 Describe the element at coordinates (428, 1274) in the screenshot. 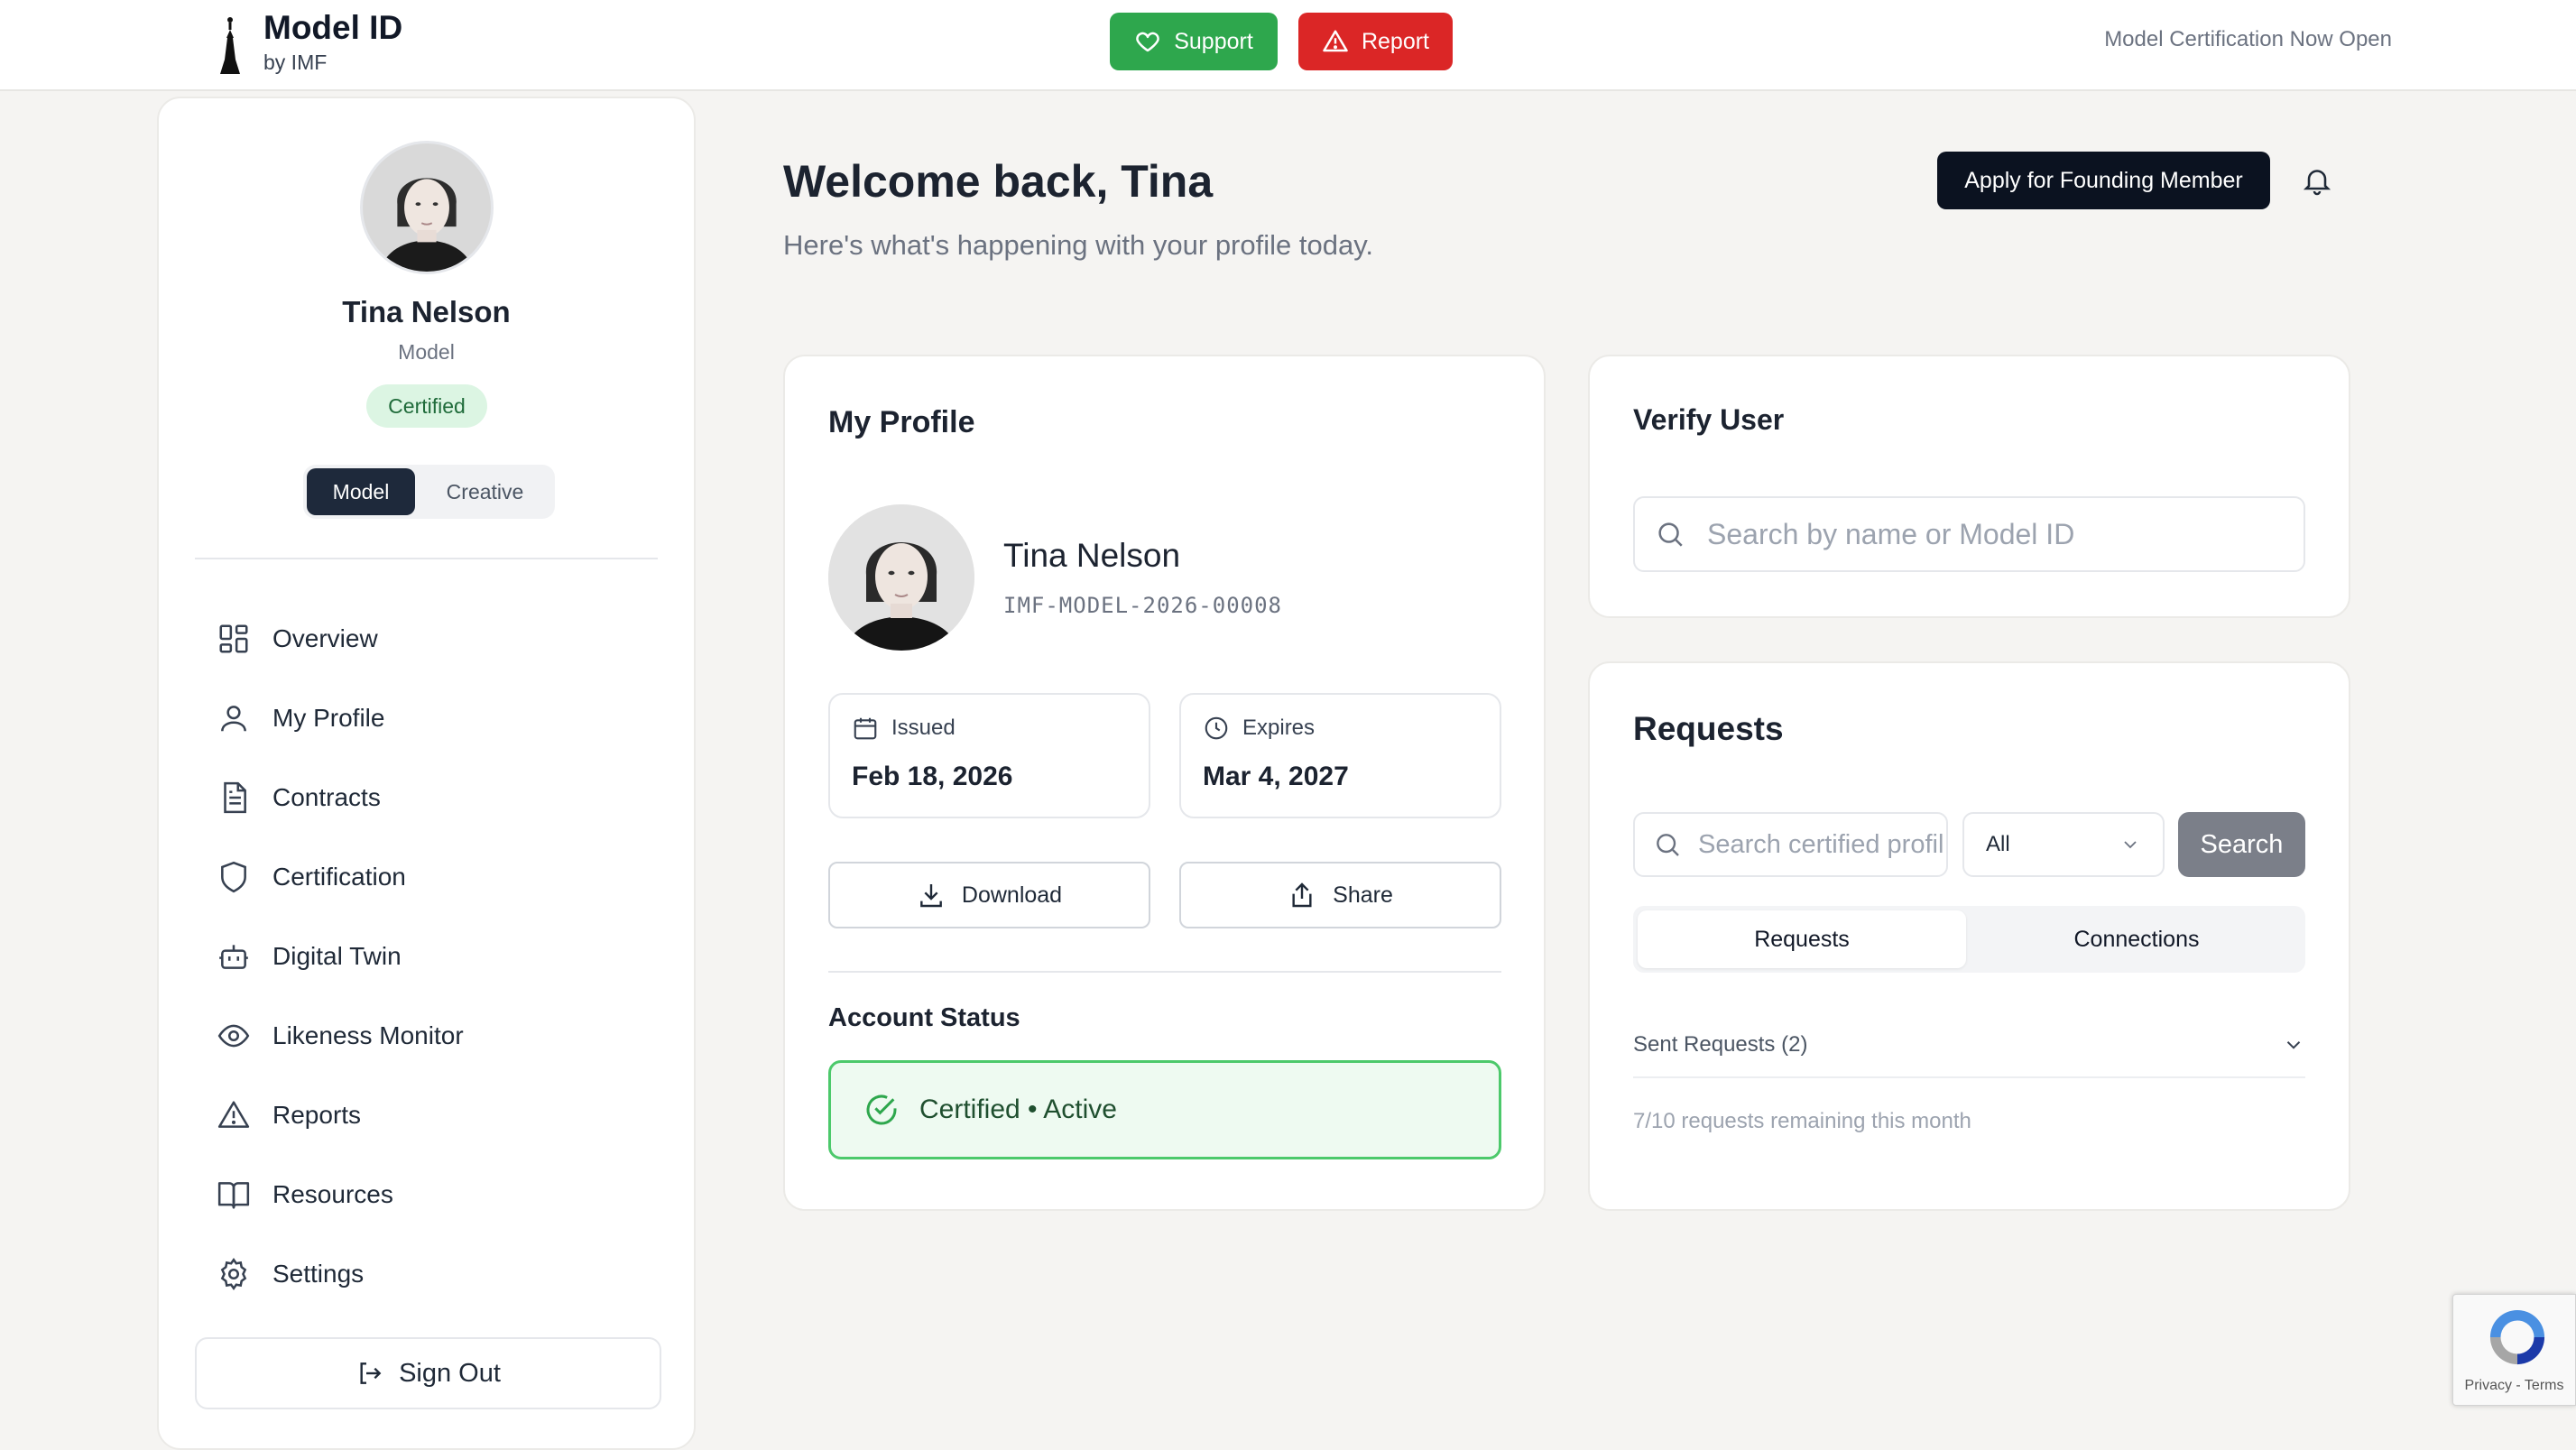

I see `sidebar-item-settings: Settings` at that location.